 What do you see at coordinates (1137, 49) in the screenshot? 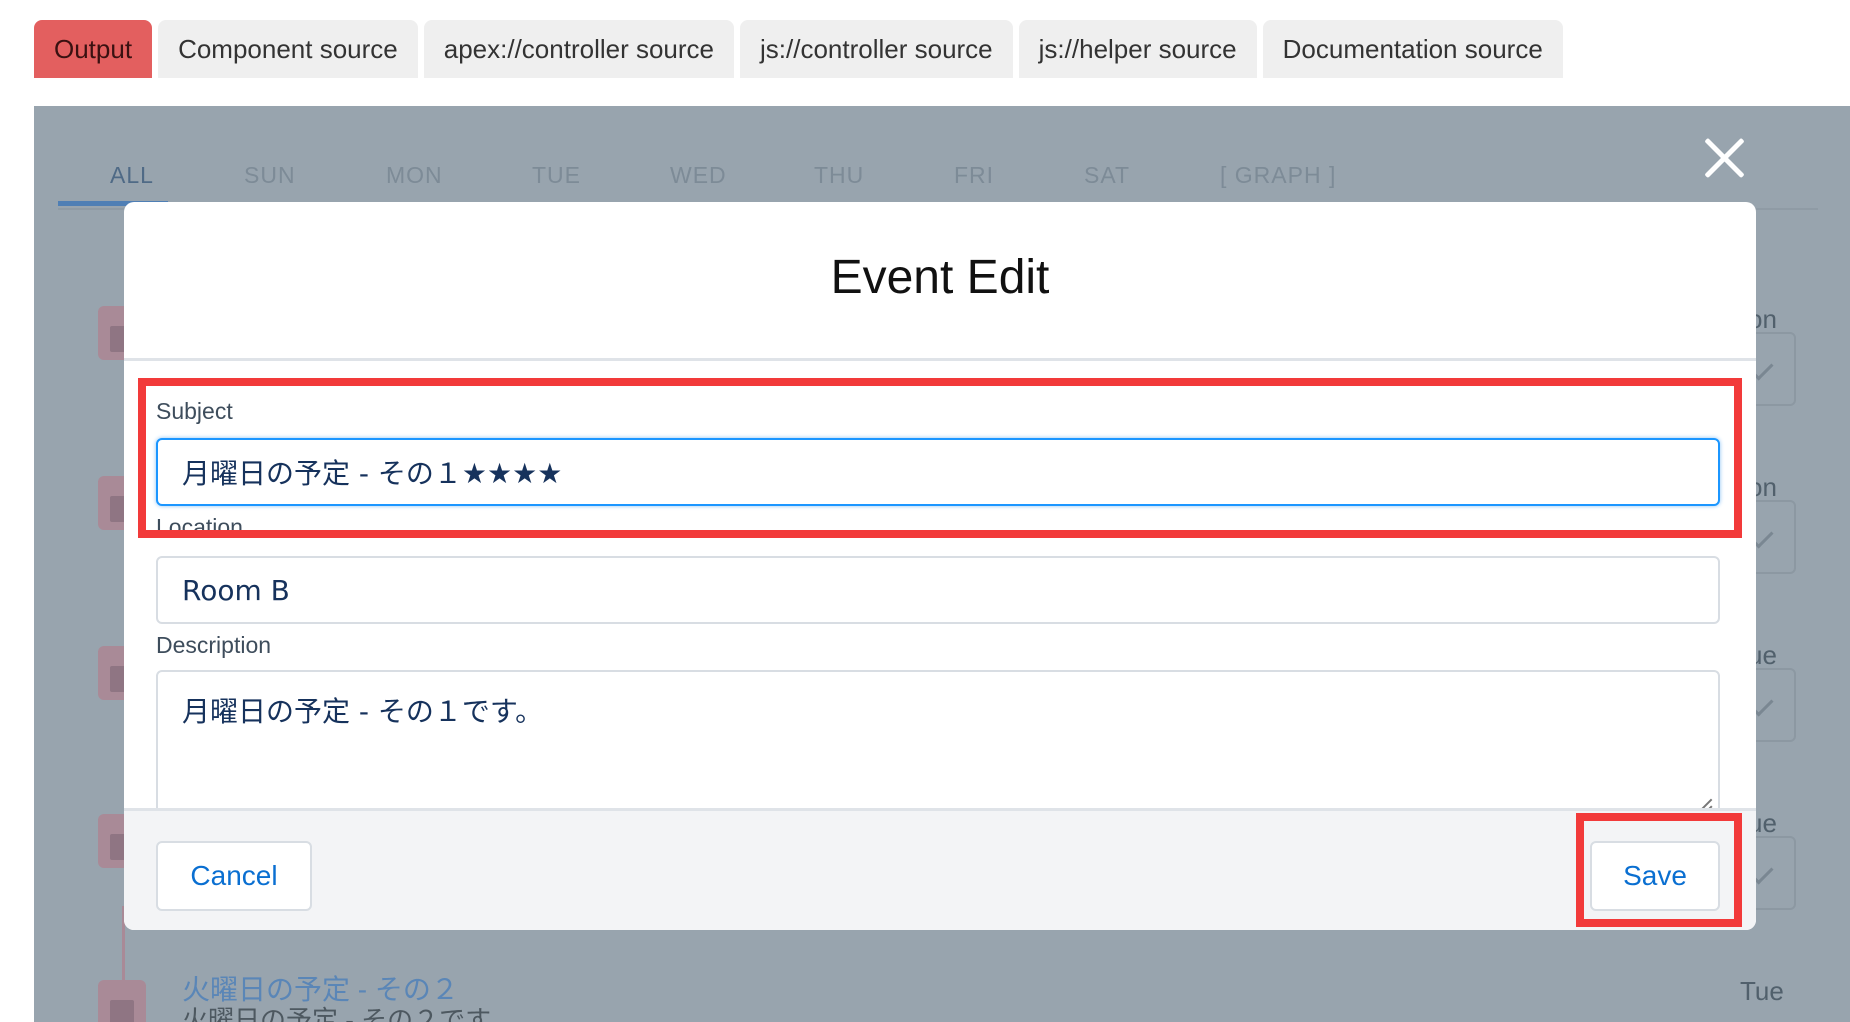
I see `tab-js-helper-source: js://helper source` at bounding box center [1137, 49].